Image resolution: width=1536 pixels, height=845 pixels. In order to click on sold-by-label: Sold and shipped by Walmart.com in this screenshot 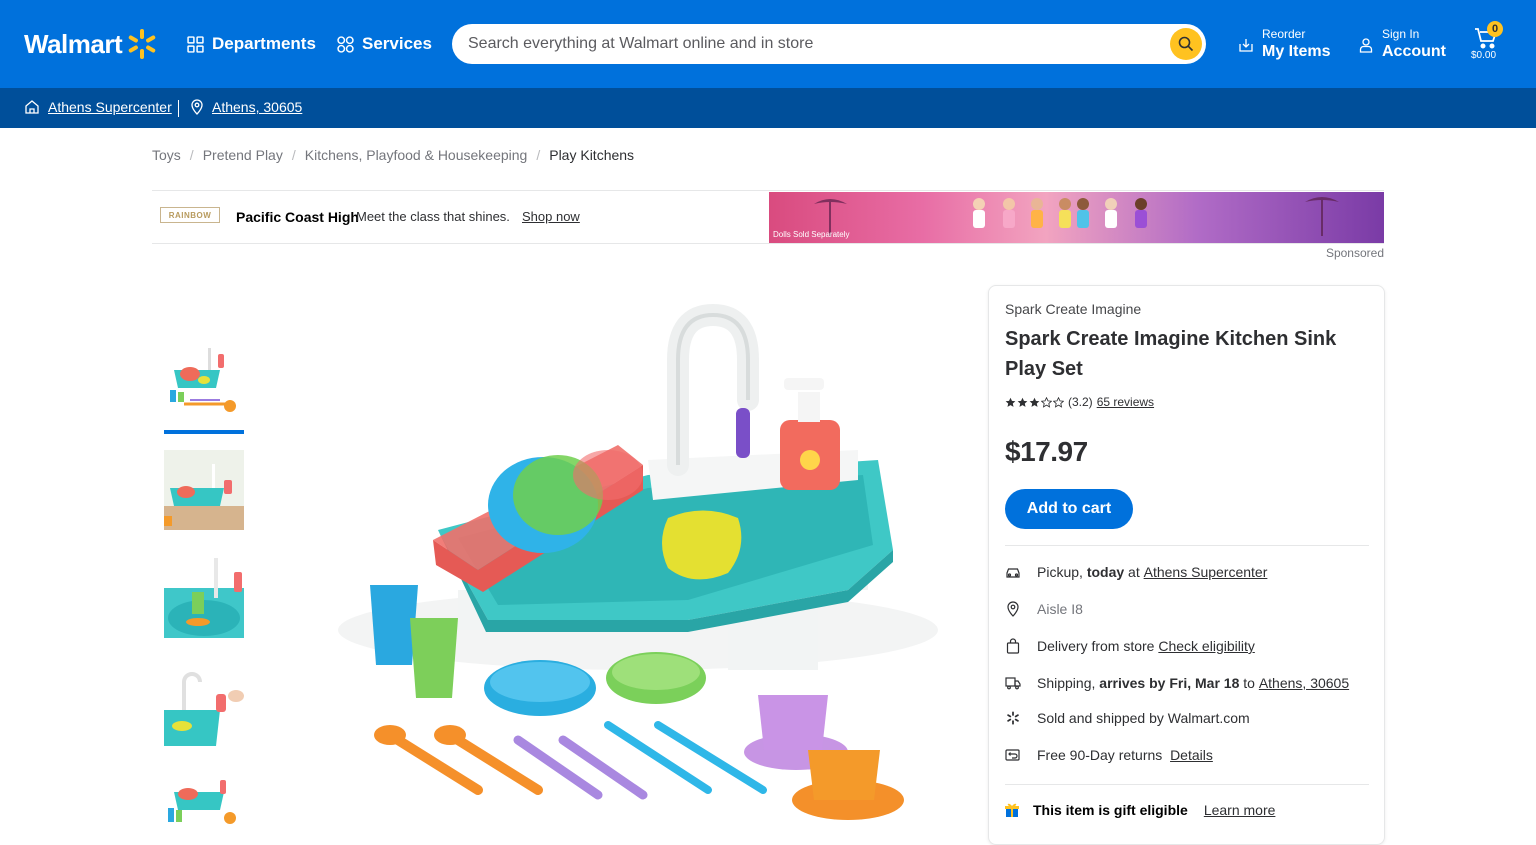, I will do `click(1143, 718)`.